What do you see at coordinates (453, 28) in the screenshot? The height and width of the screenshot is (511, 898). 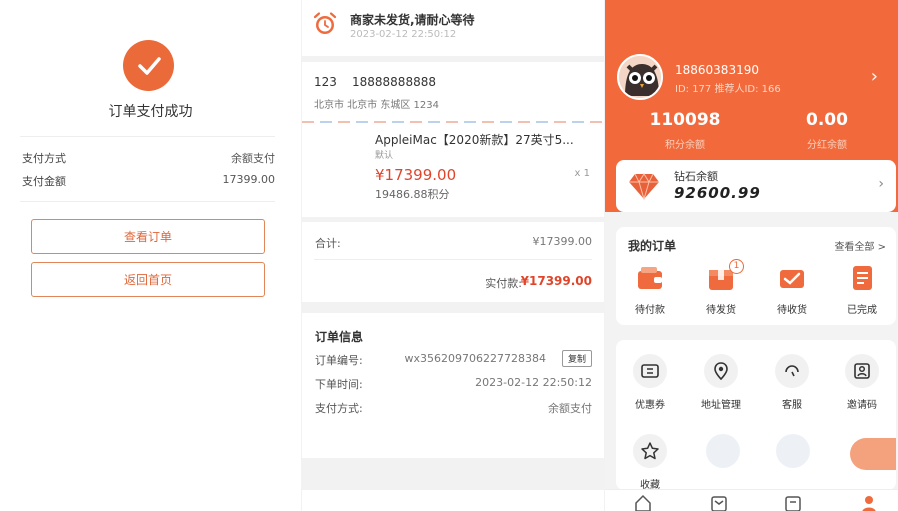 I see `order-status-card: 商家未发货,请耐心等待 2023-02-12 22:50:12` at bounding box center [453, 28].